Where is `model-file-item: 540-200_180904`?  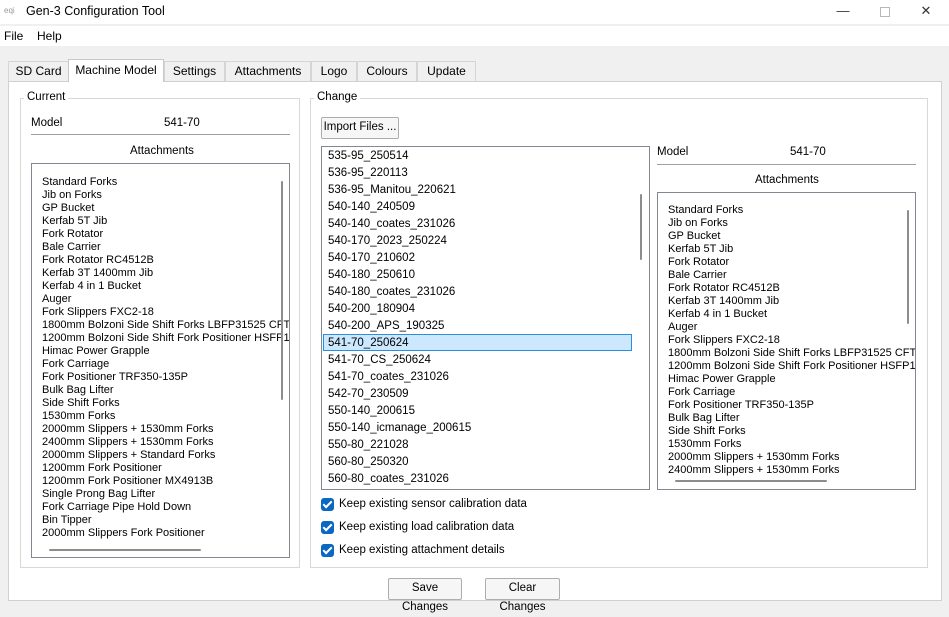 model-file-item: 540-200_180904 is located at coordinates (477, 308).